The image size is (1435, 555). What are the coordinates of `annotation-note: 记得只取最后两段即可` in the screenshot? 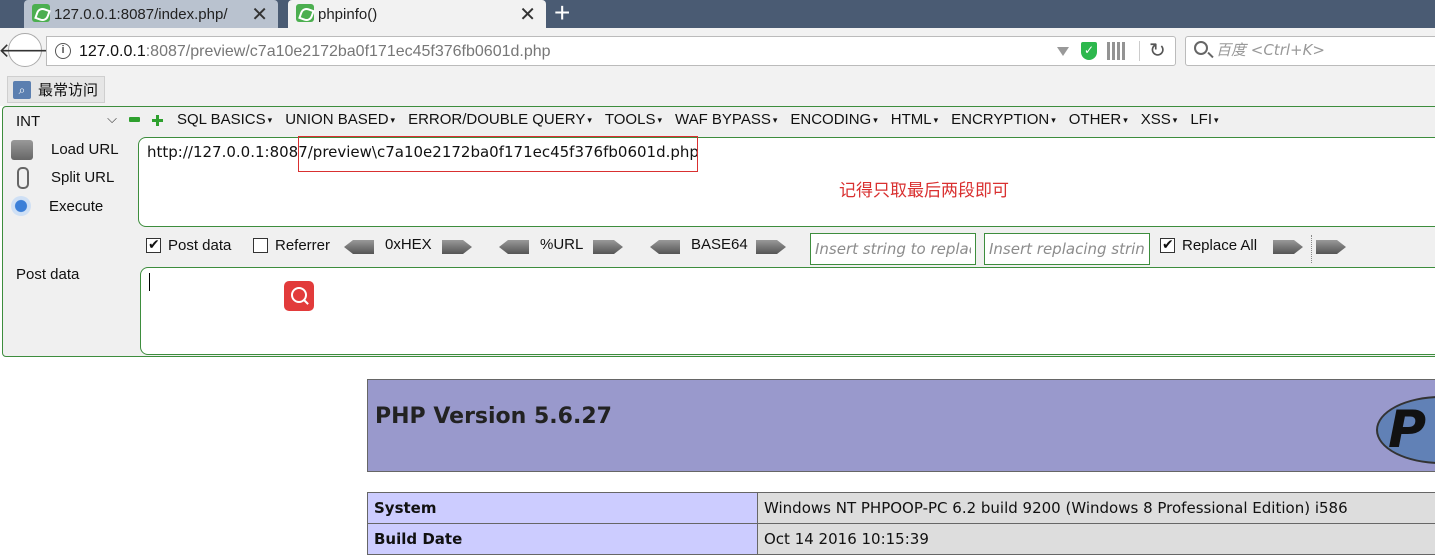 It's located at (924, 188).